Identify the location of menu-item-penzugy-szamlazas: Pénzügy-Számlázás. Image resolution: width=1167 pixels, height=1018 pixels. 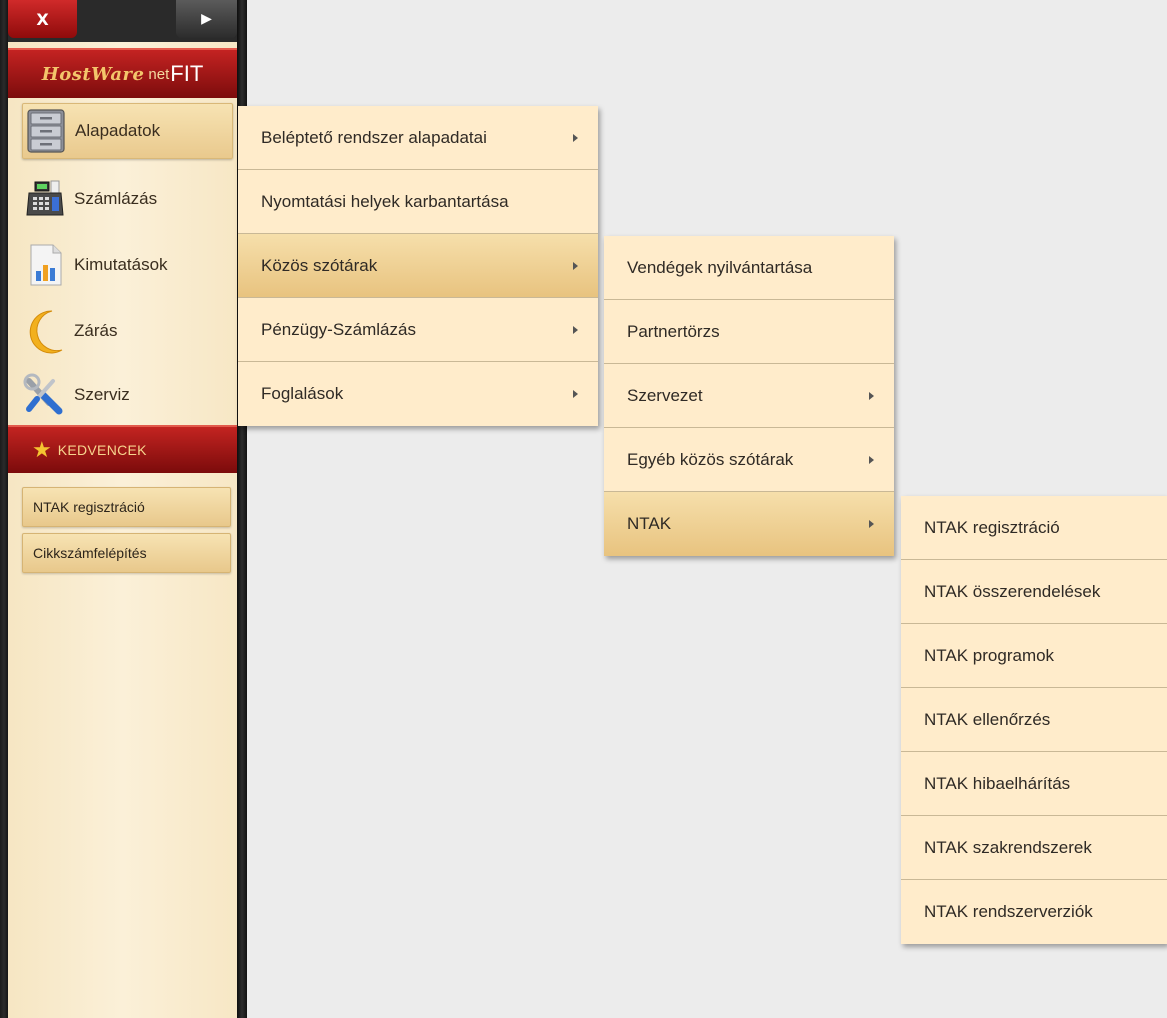
(418, 330).